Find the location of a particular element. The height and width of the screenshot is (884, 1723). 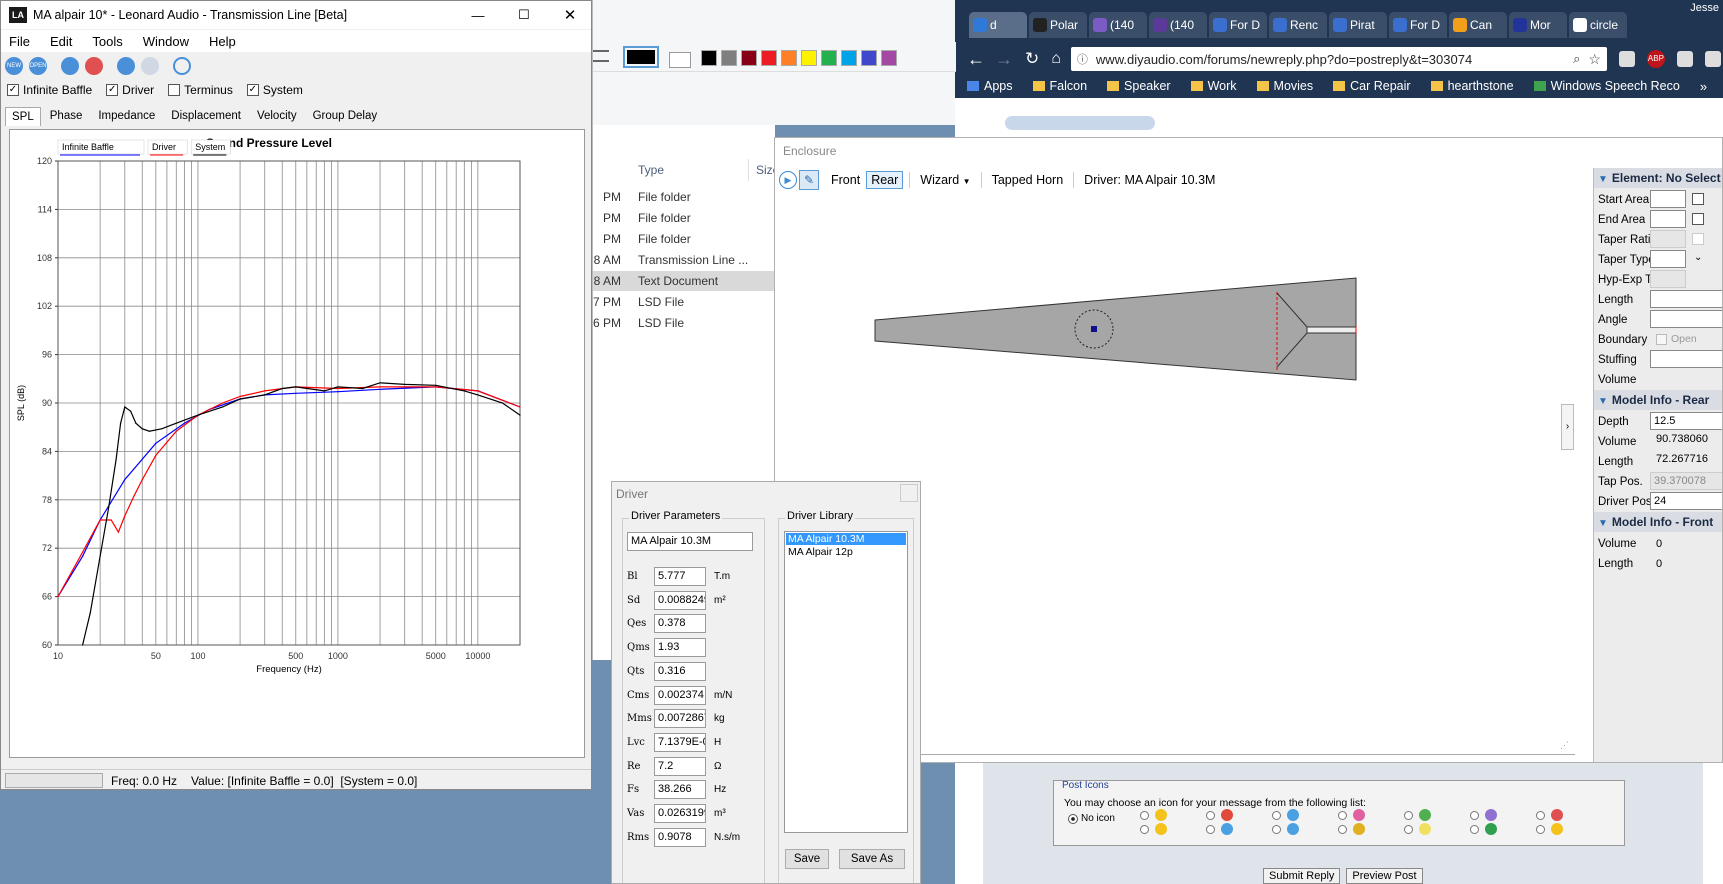

hamburger-icon is located at coordinates (601, 56).